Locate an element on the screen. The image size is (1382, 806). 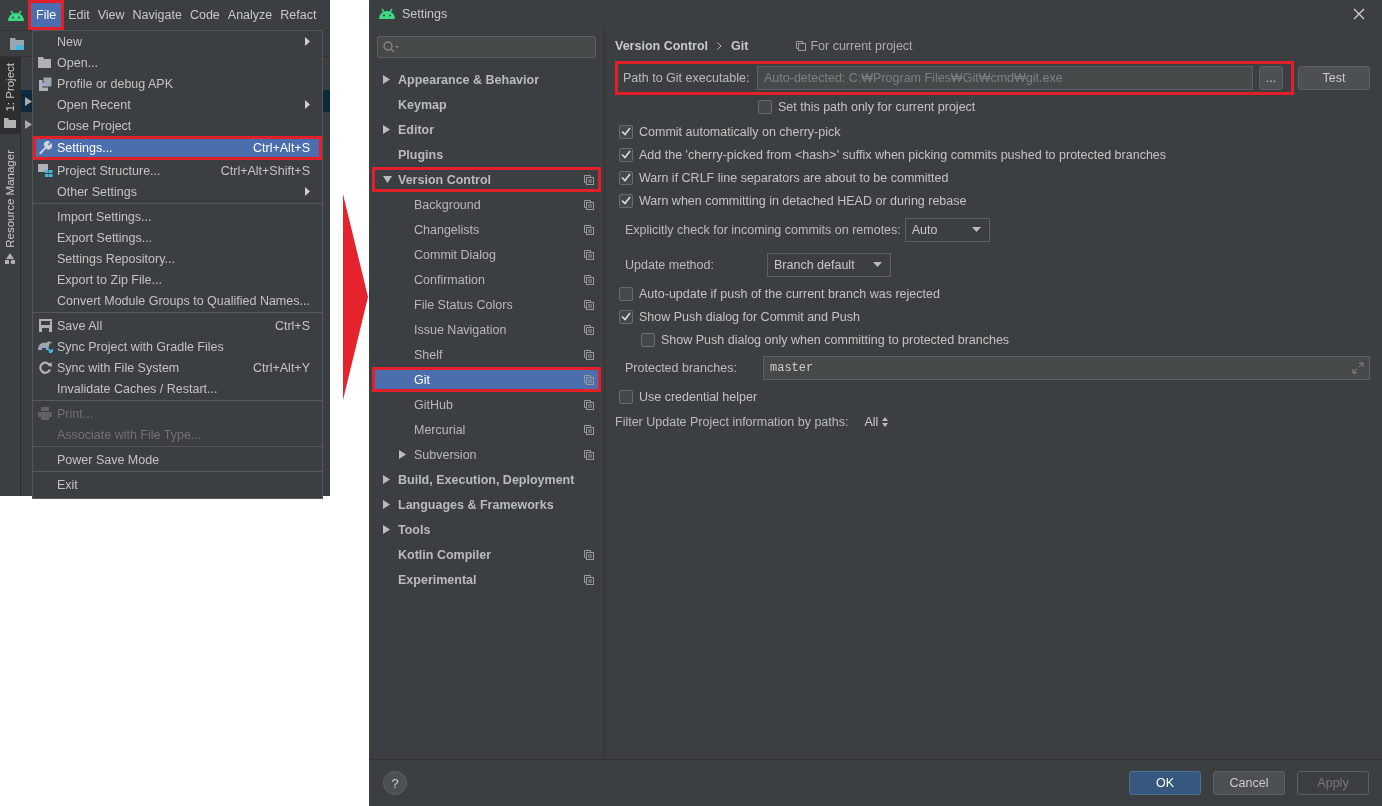
settings-tree-item: Appearance & Behavior is located at coordinates (486, 79).